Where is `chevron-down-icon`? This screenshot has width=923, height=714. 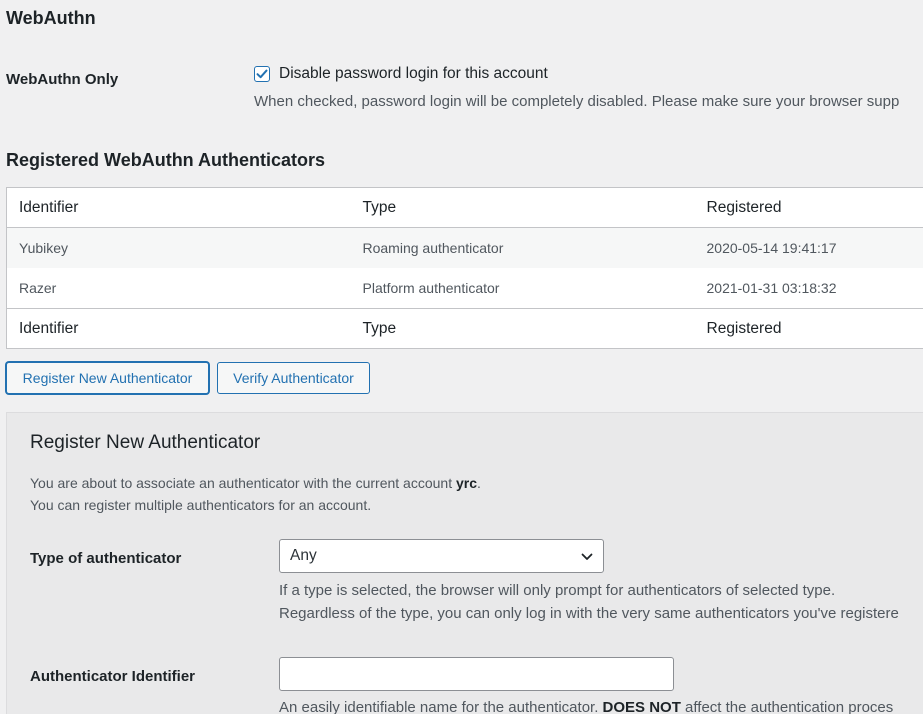
chevron-down-icon is located at coordinates (587, 556).